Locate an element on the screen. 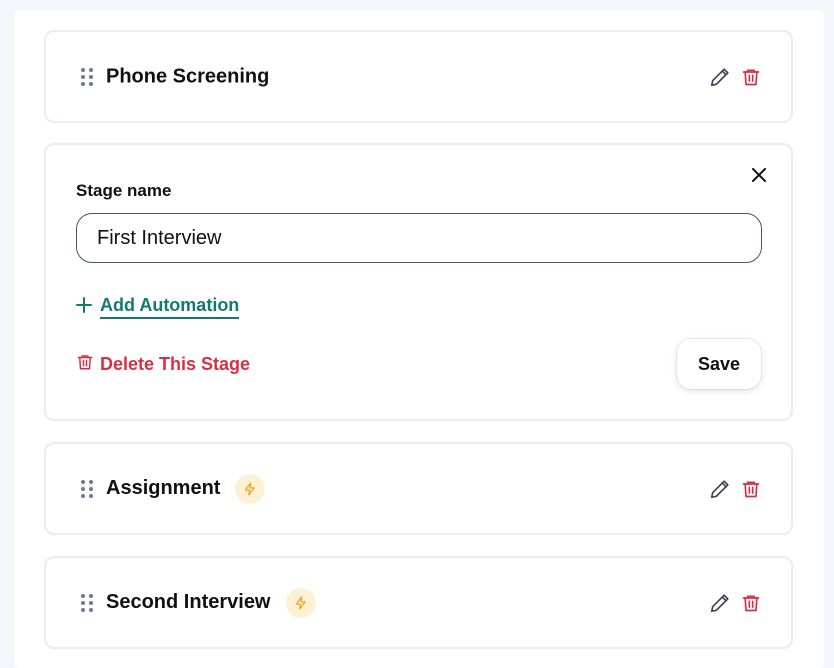  add-automation-link: Add Automation is located at coordinates (158, 307).